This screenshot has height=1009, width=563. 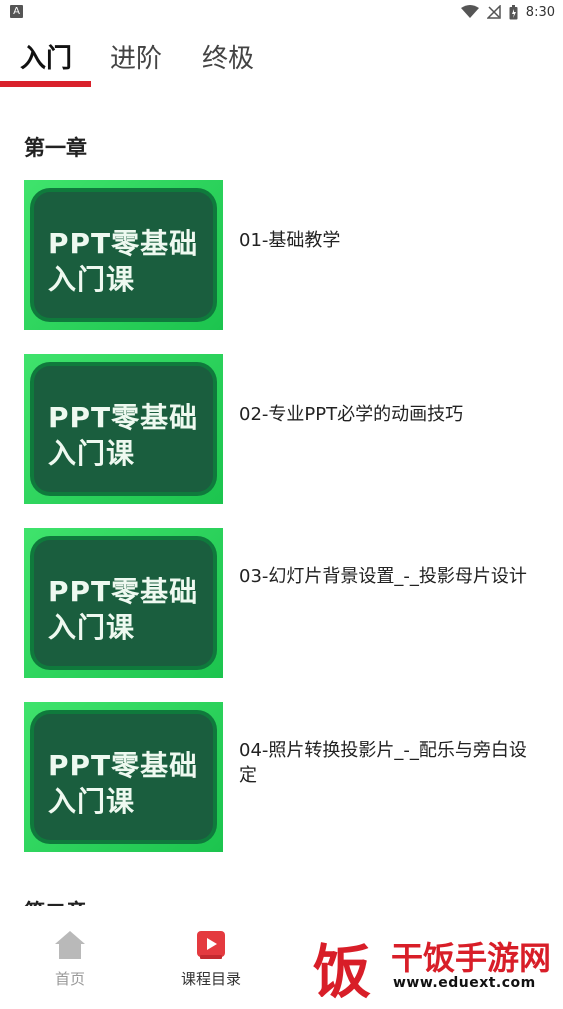 What do you see at coordinates (228, 56) in the screenshot?
I see `tab-ultimate: 终极` at bounding box center [228, 56].